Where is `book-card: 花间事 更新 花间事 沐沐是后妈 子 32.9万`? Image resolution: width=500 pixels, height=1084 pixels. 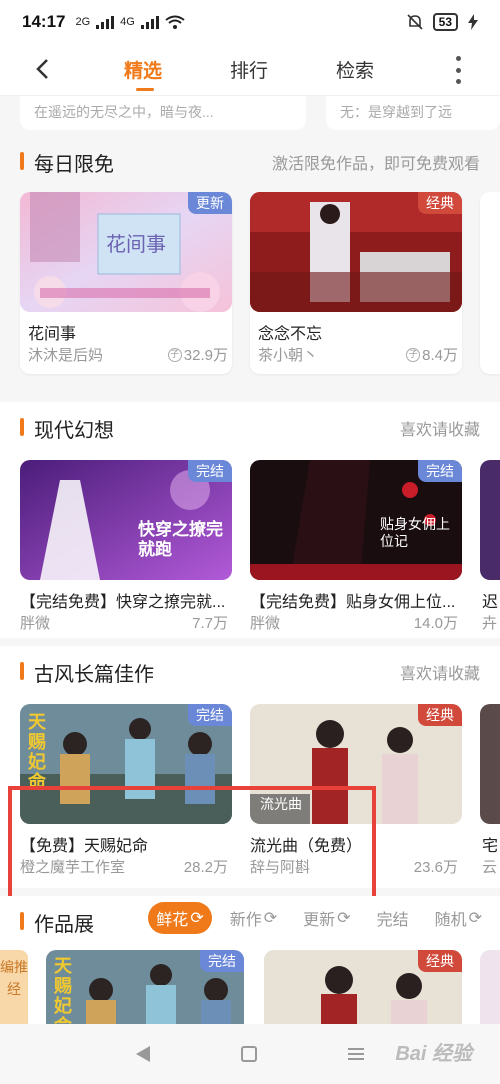
book-card: 花间事 更新 花间事 沐沐是后妈 子 32.9万 is located at coordinates (126, 283).